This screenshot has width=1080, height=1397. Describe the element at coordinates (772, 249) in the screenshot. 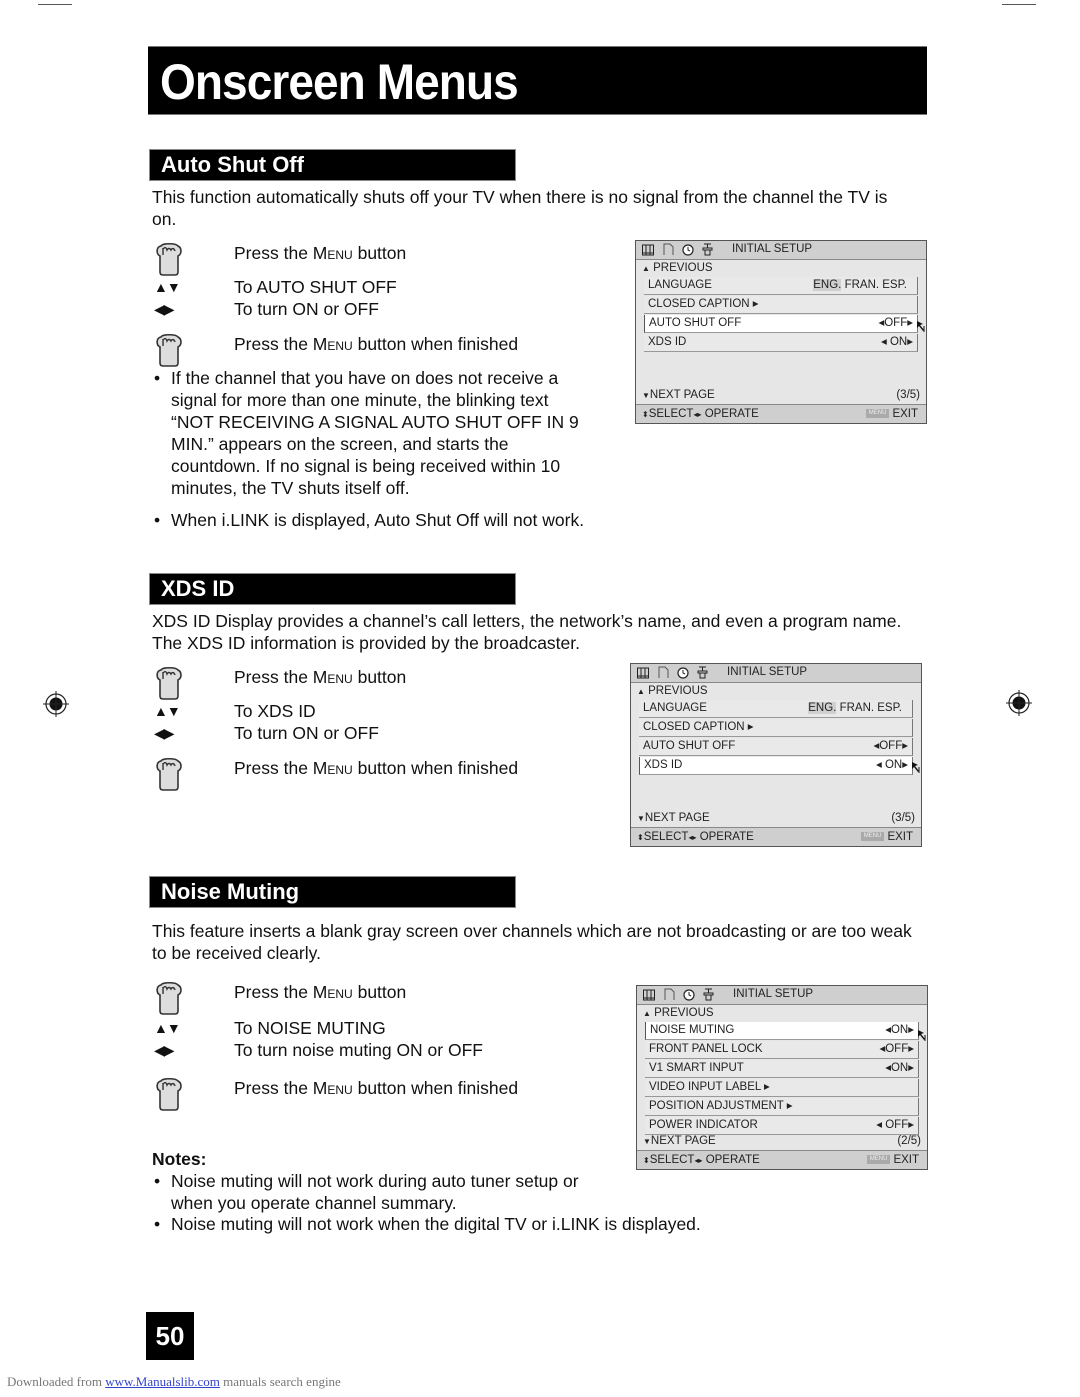

I see `osd-title: INITIAL SETUP` at that location.